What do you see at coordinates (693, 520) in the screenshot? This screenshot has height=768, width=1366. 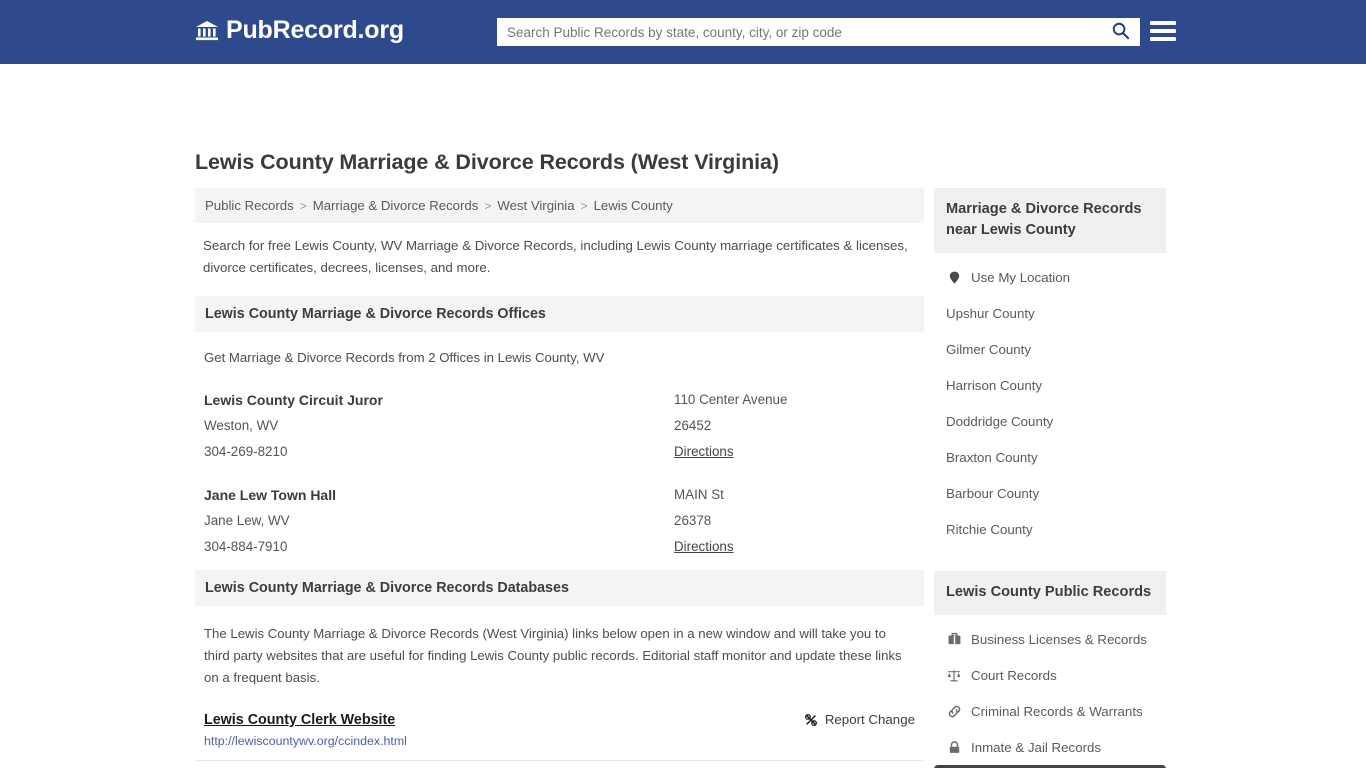 I see `office-zip: 26378` at bounding box center [693, 520].